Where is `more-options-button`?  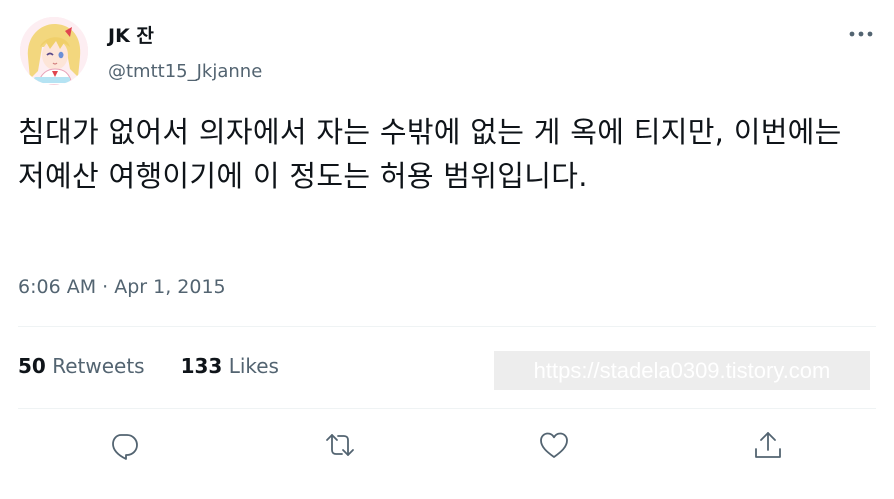 more-options-button is located at coordinates (861, 34).